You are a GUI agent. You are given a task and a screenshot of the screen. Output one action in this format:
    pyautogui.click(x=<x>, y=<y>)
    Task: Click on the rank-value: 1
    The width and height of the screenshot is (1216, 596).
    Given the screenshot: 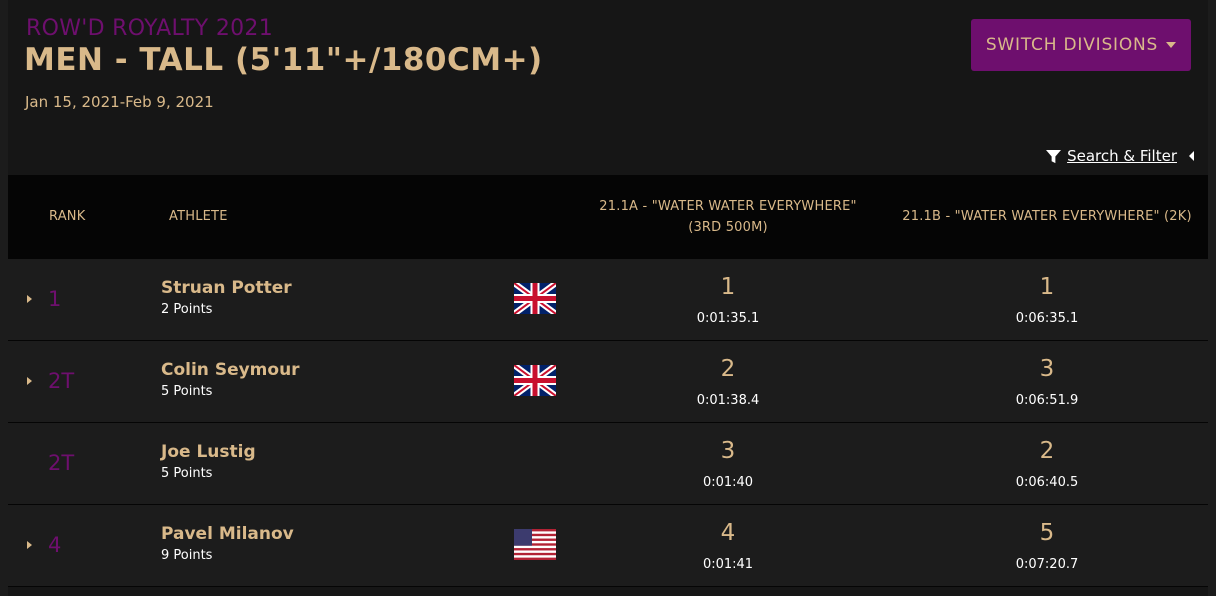 What is the action you would take?
    pyautogui.click(x=55, y=299)
    